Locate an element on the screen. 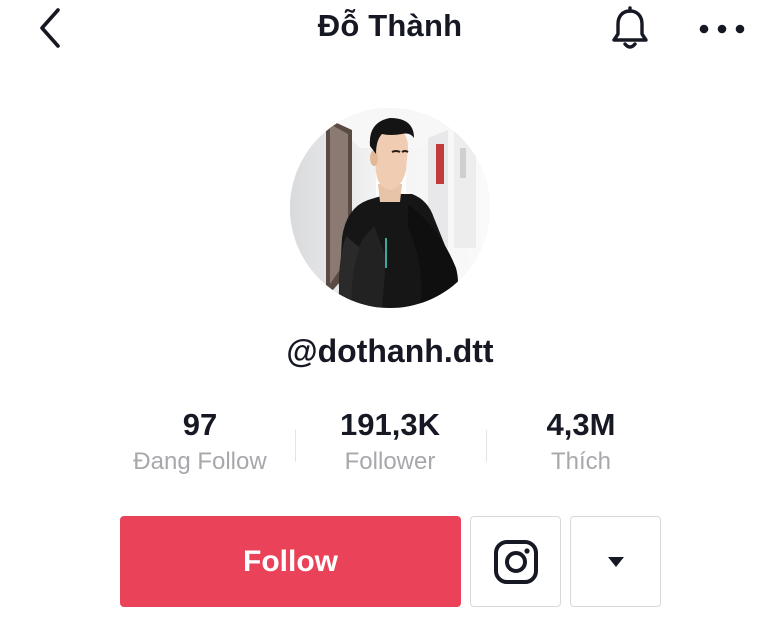  stat-followers-count: 191,3K is located at coordinates (390, 424).